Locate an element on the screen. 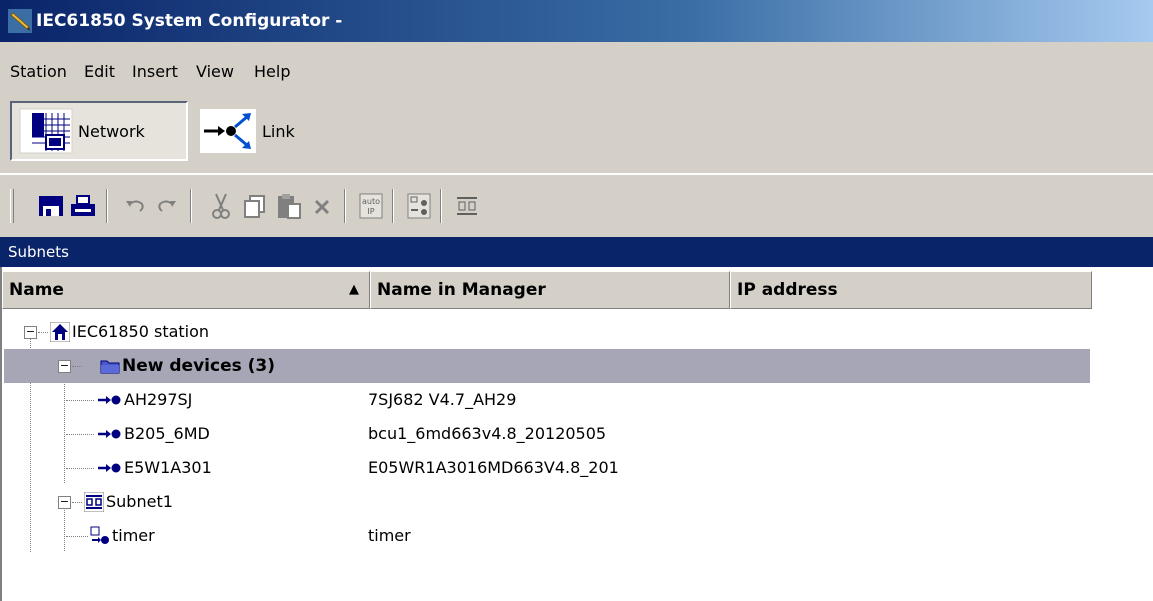 Image resolution: width=1153 pixels, height=601 pixels. delete-x-icon is located at coordinates (322, 207).